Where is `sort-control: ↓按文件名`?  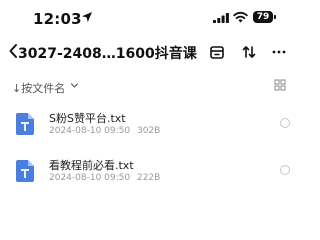
sort-control: ↓按文件名 is located at coordinates (38, 88).